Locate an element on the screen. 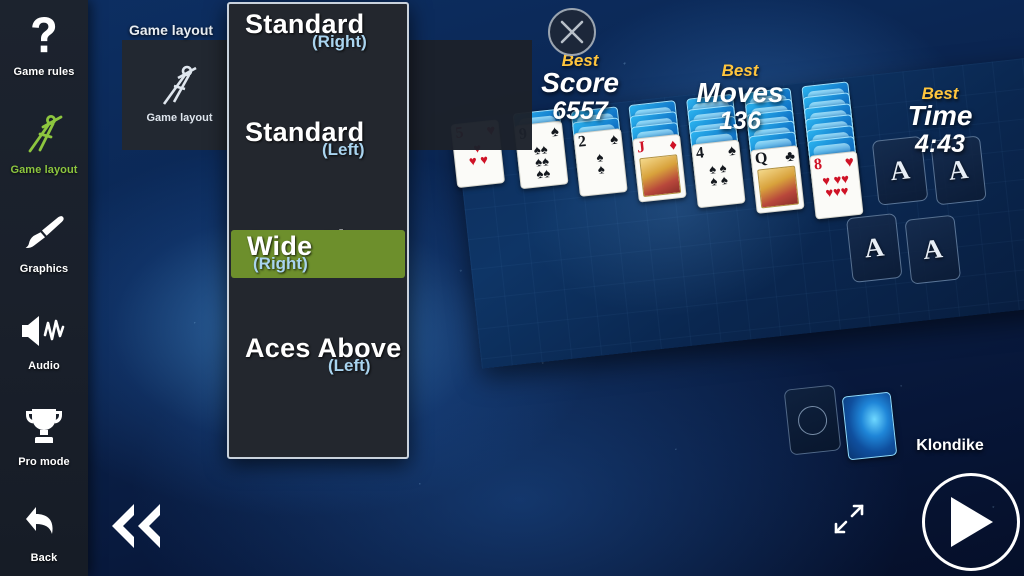 This screenshot has width=1024, height=576. close-x-icon is located at coordinates (572, 32).